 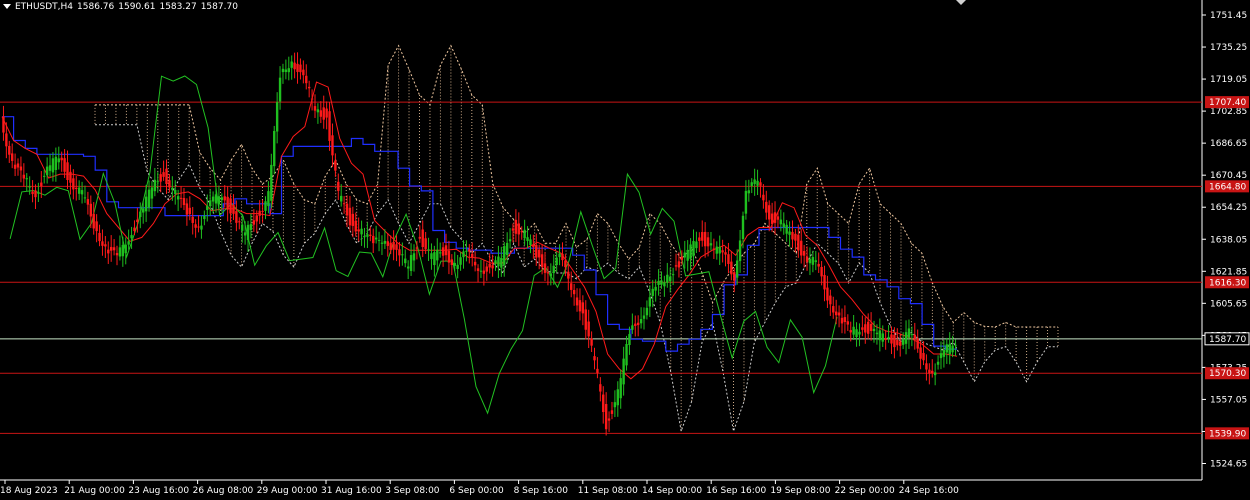 I want to click on open-value: 1586.76, so click(x=96, y=7).